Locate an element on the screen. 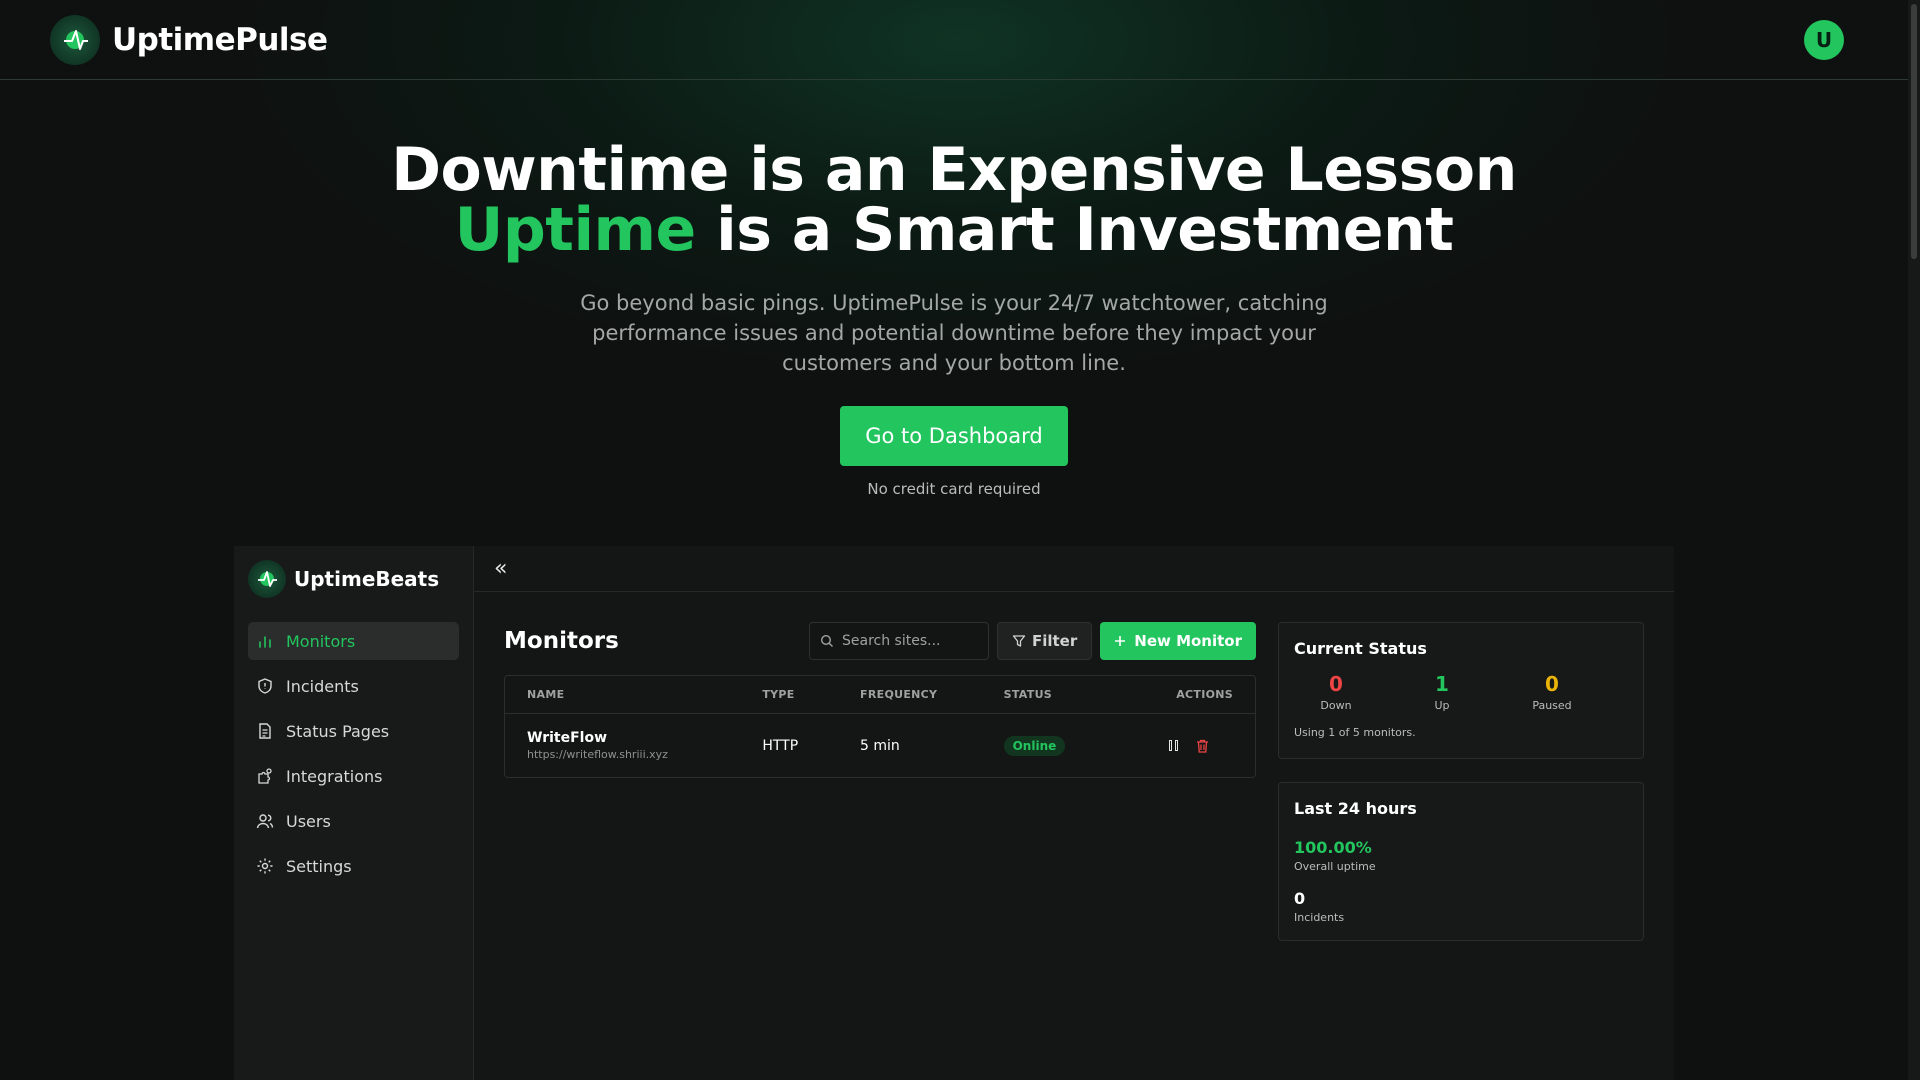 Image resolution: width=1920 pixels, height=1080 pixels. sidebar-item-integrations: Integrations is located at coordinates (353, 776).